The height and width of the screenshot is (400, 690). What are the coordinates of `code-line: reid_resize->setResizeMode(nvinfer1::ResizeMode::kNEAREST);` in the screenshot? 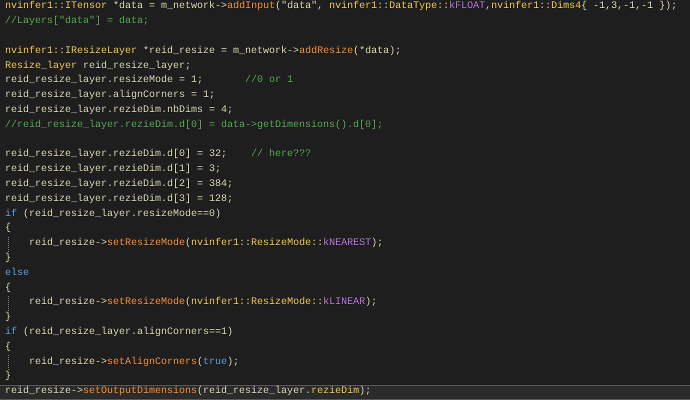 It's located at (206, 244).